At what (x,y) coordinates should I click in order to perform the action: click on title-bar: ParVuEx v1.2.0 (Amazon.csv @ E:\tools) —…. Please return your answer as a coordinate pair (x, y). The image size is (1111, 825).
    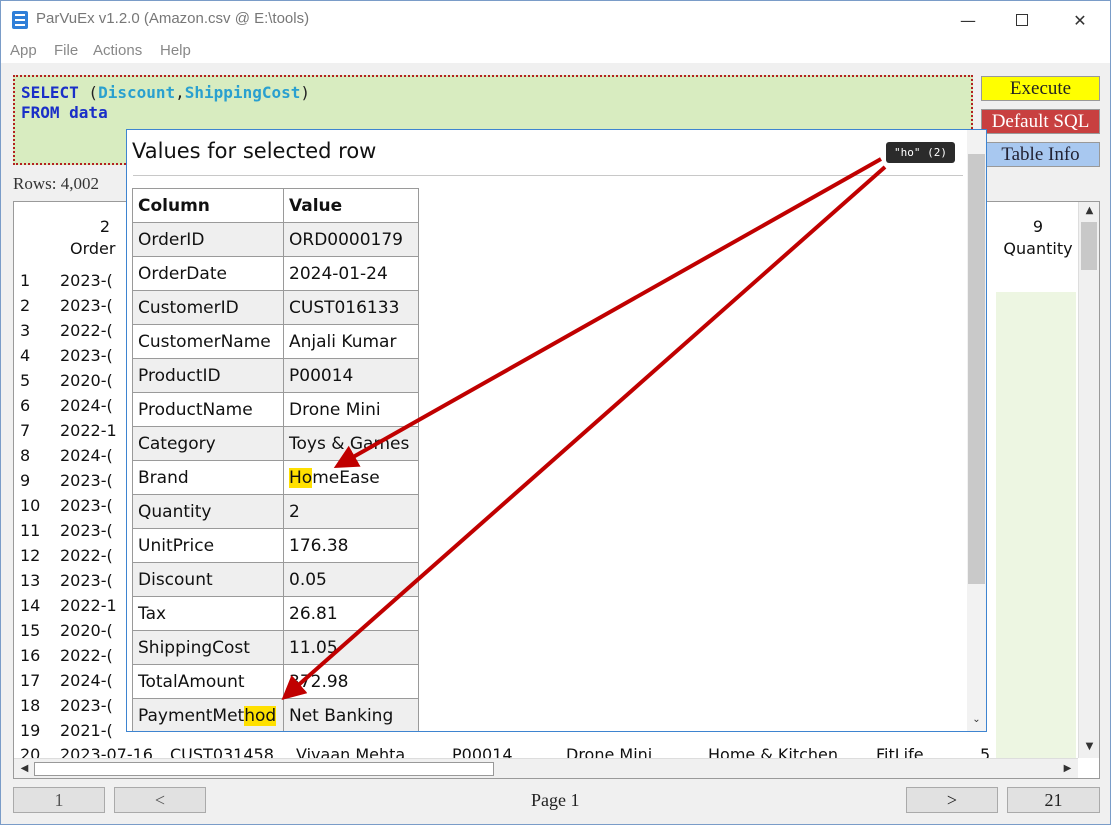
    Looking at the image, I should click on (555, 20).